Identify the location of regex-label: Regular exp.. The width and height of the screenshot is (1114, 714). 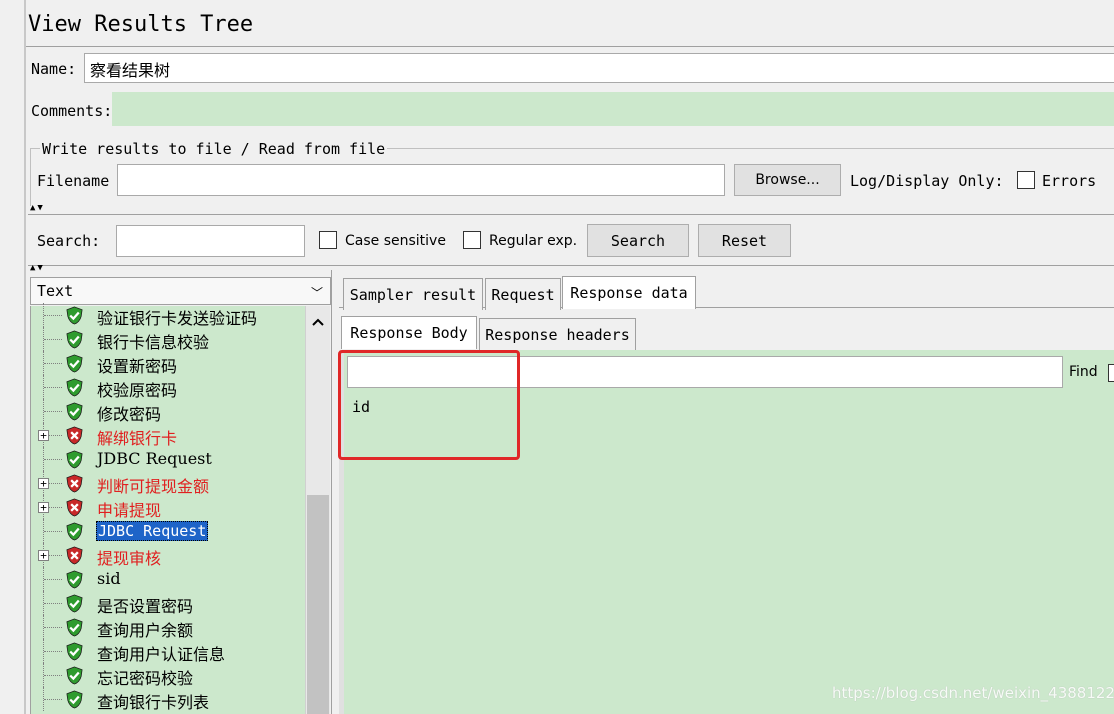
(533, 241).